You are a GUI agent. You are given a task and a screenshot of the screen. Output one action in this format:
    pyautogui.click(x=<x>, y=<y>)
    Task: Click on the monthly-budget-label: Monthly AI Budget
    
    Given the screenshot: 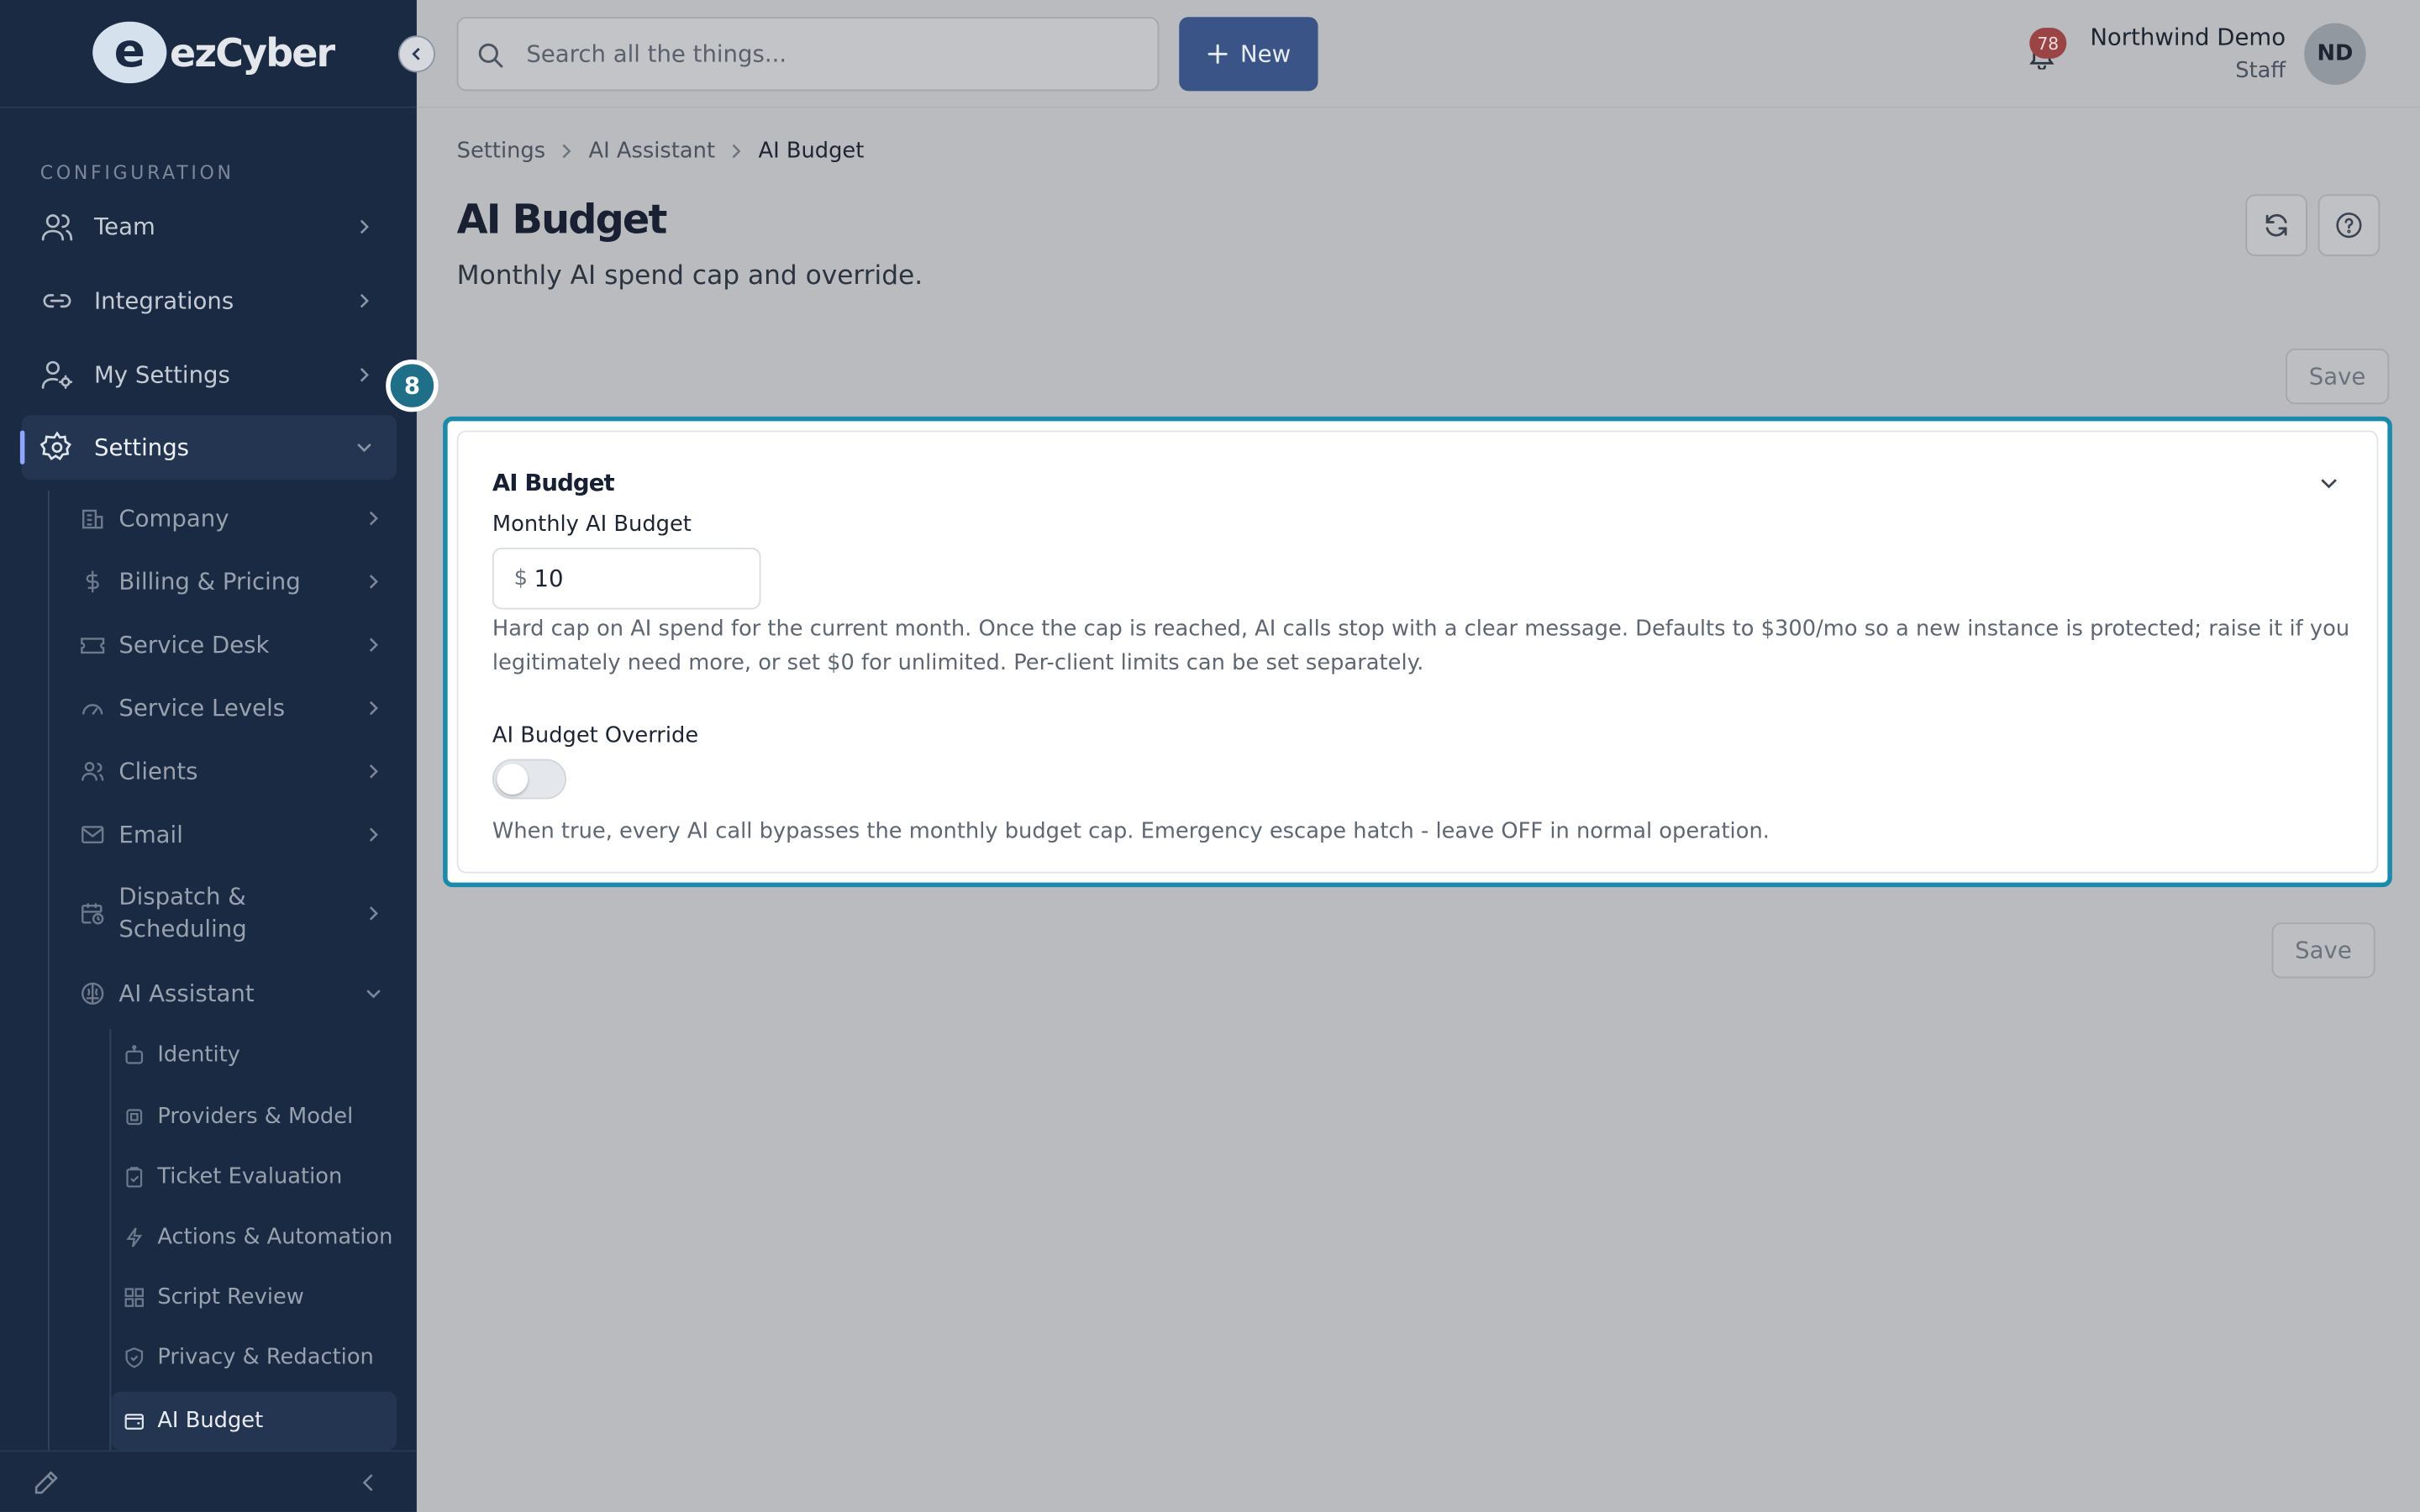 What is the action you would take?
    pyautogui.click(x=592, y=525)
    